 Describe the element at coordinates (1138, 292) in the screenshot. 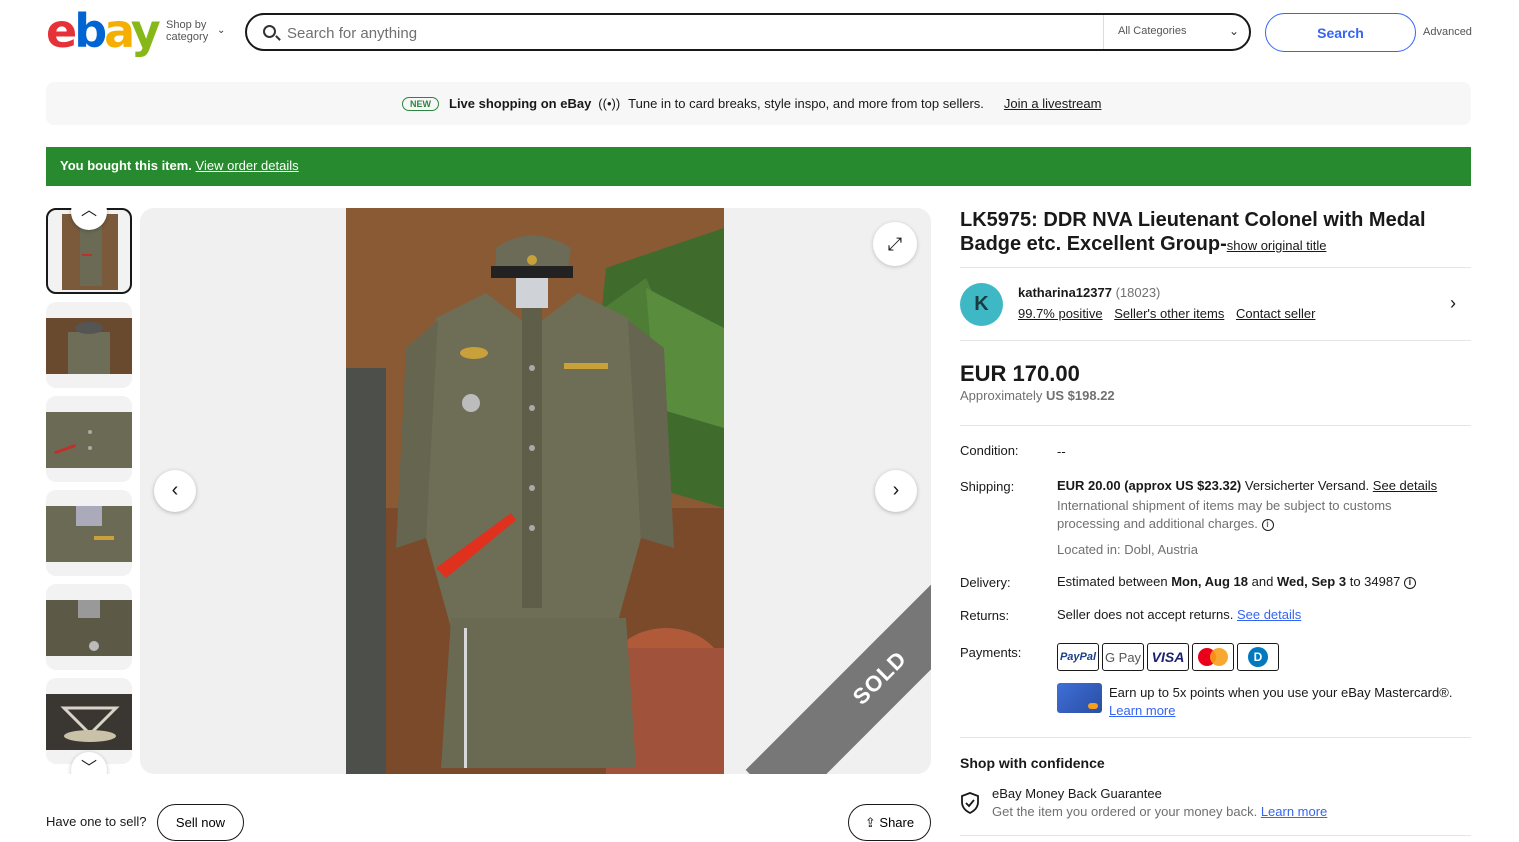

I see `seller-feedback-count: (18023)` at that location.